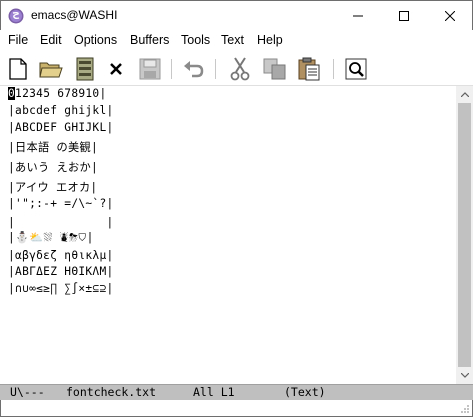  I want to click on close-icon, so click(116, 69).